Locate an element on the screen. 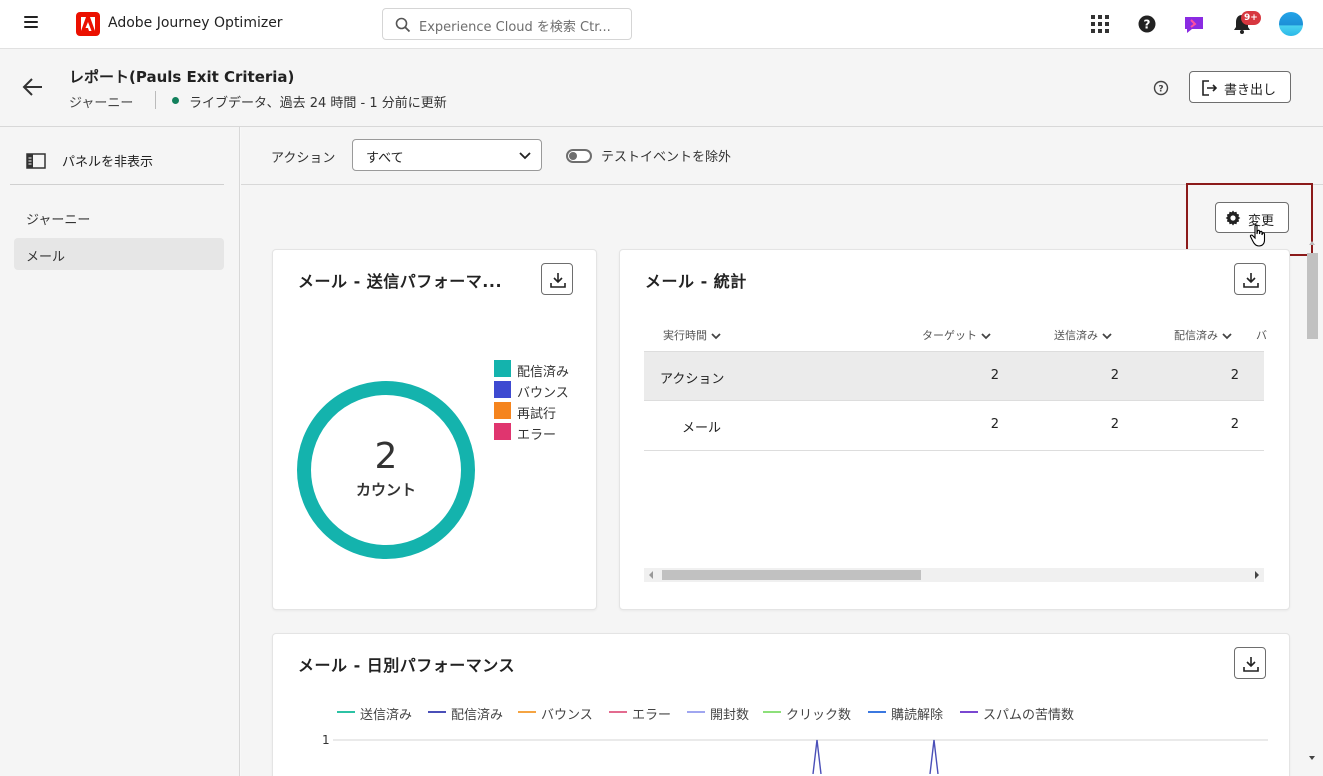 Image resolution: width=1323 pixels, height=776 pixels. column-header-sent: 送信済み is located at coordinates (1083, 335).